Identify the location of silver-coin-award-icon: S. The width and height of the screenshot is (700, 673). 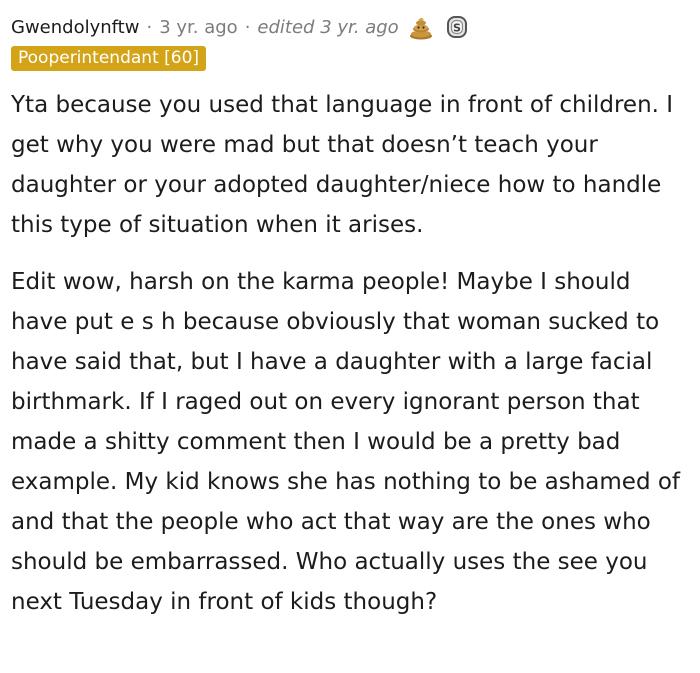
(457, 27).